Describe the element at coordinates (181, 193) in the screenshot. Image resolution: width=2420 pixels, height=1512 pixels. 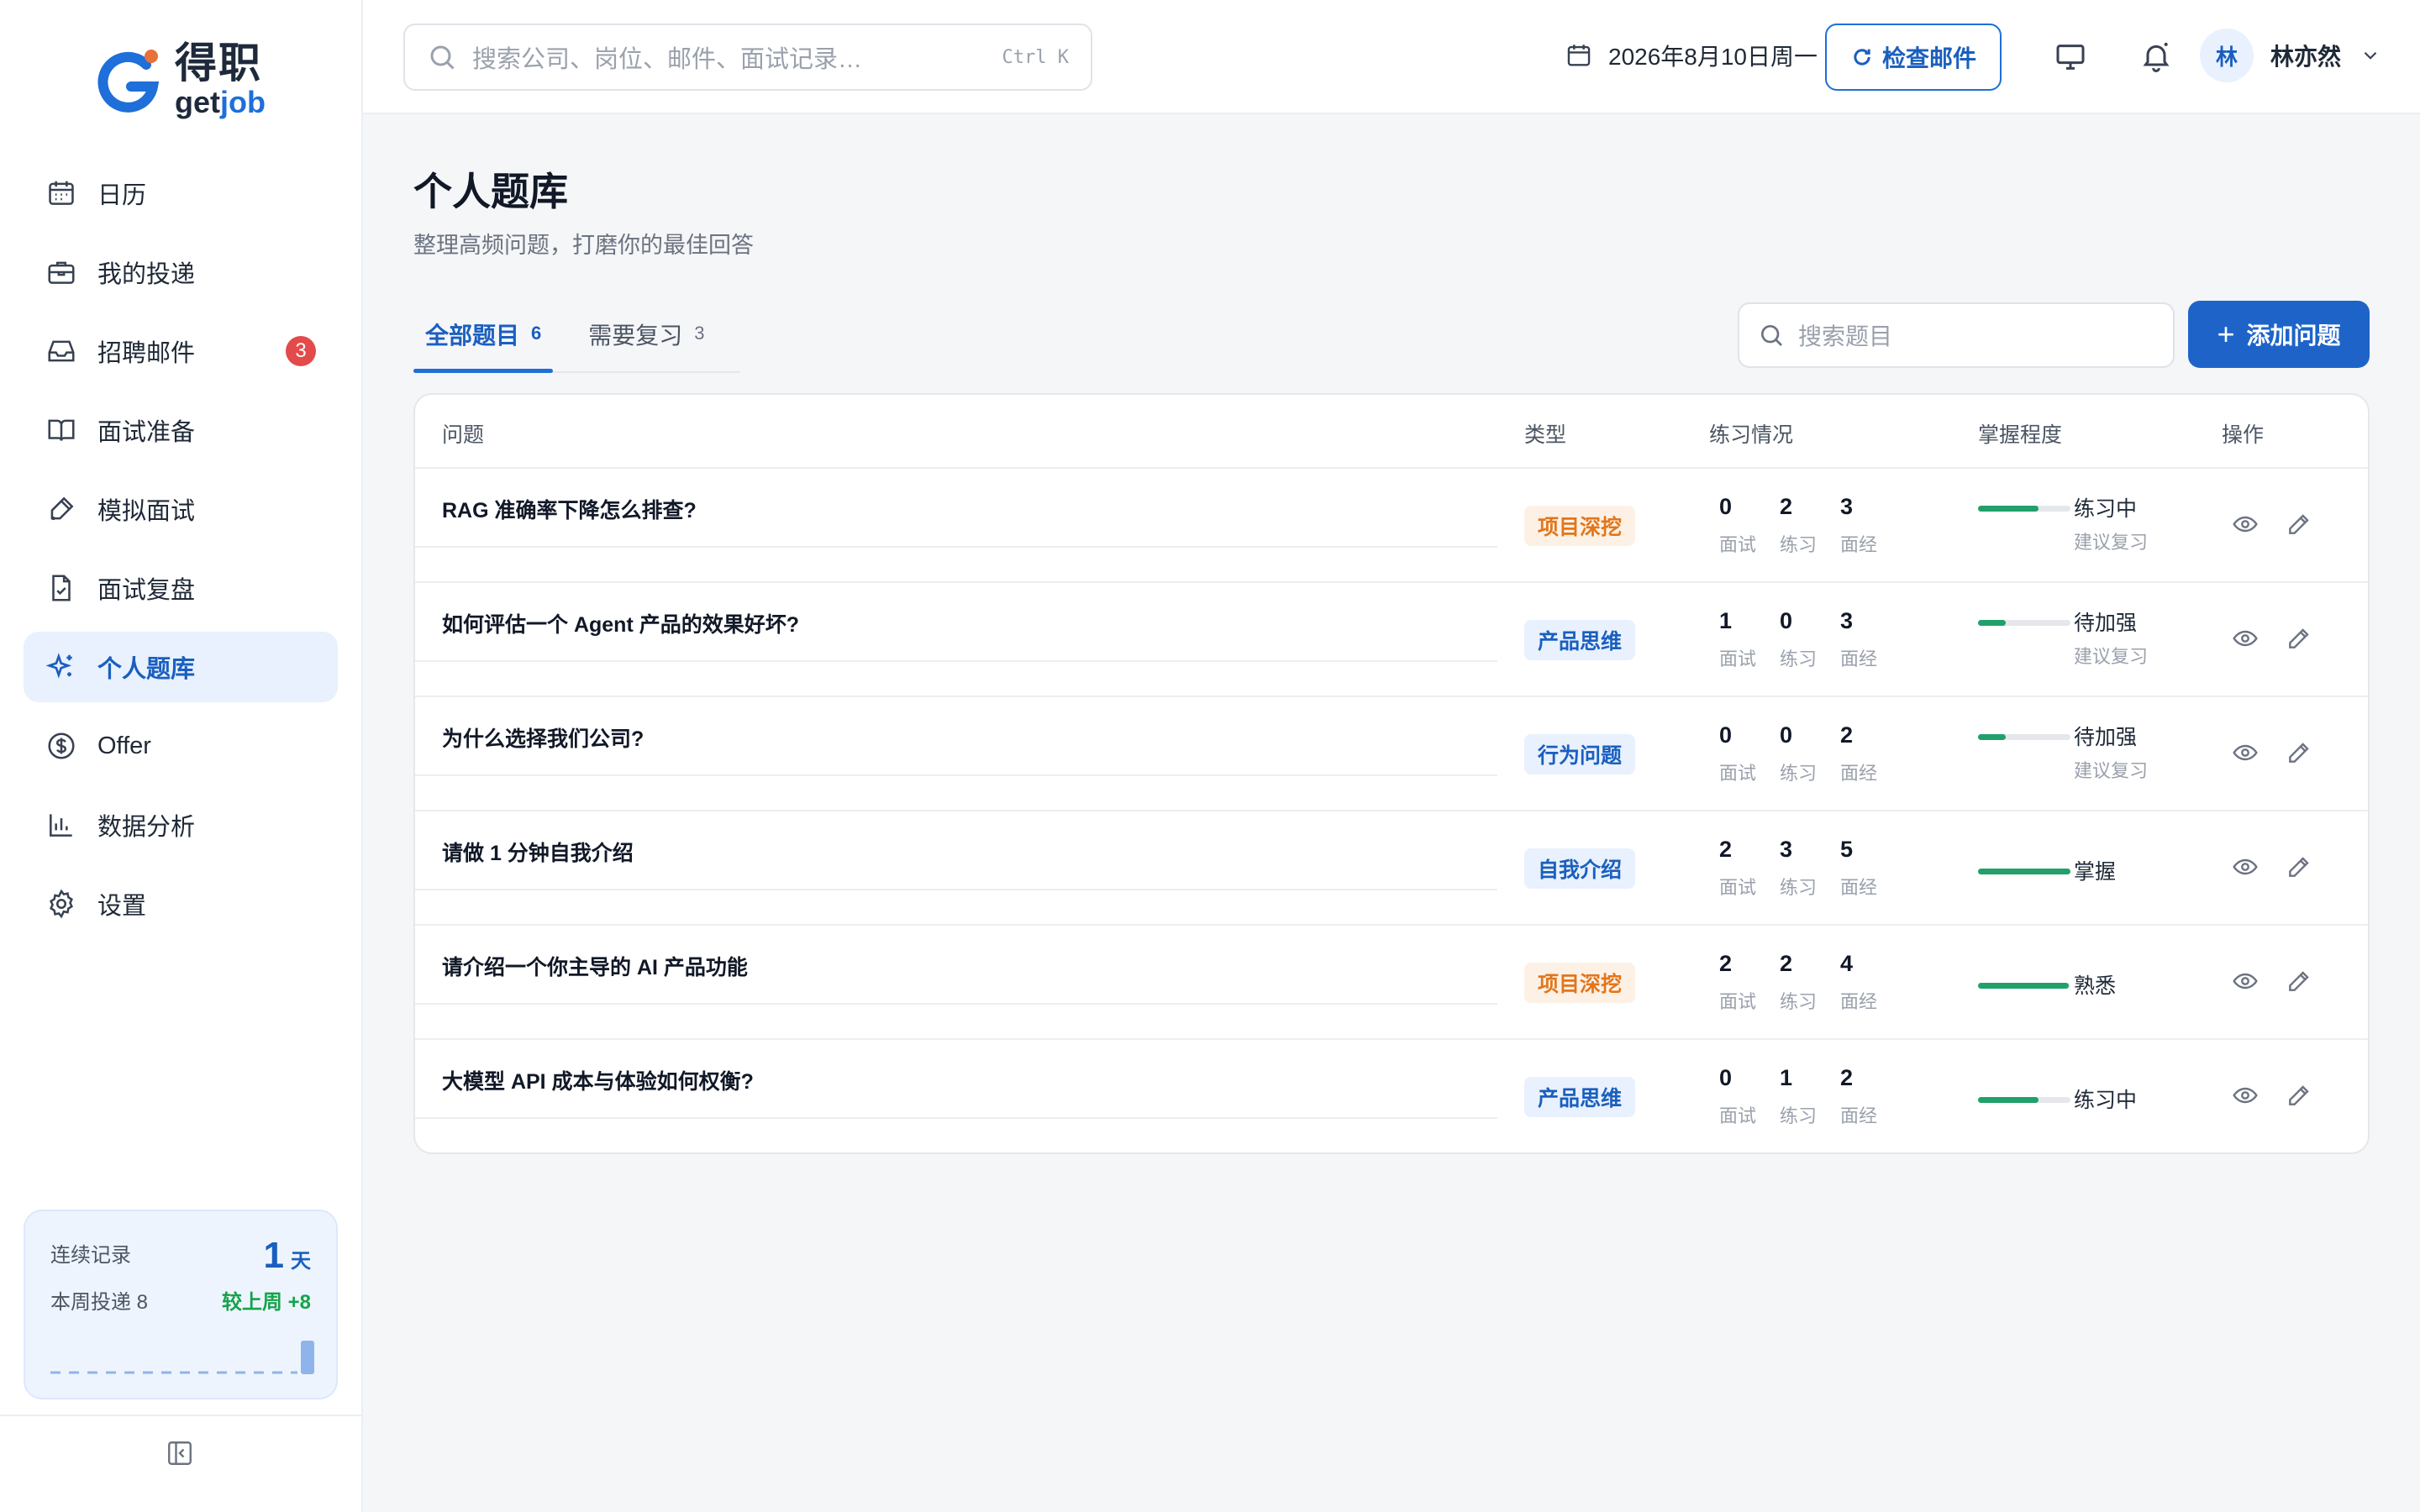
I see `sidebar-item-calendar: 日历` at that location.